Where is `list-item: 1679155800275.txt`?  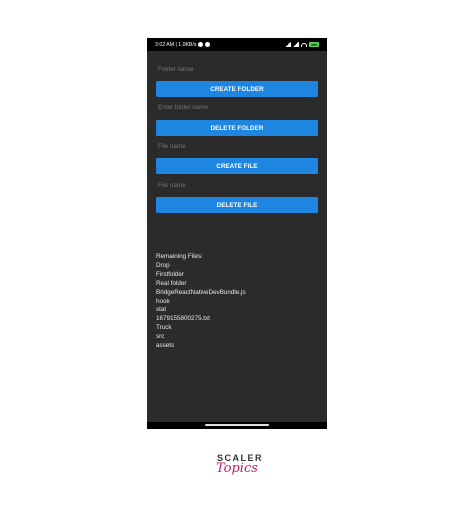 list-item: 1679155800275.txt is located at coordinates (183, 319).